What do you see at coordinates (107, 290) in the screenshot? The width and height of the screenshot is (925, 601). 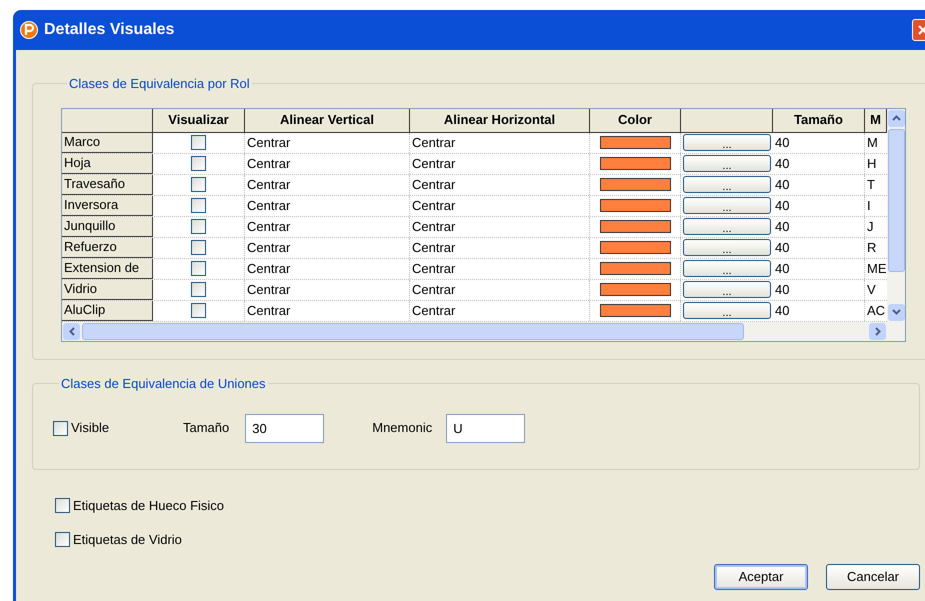 I see `row-header: Vidrio` at bounding box center [107, 290].